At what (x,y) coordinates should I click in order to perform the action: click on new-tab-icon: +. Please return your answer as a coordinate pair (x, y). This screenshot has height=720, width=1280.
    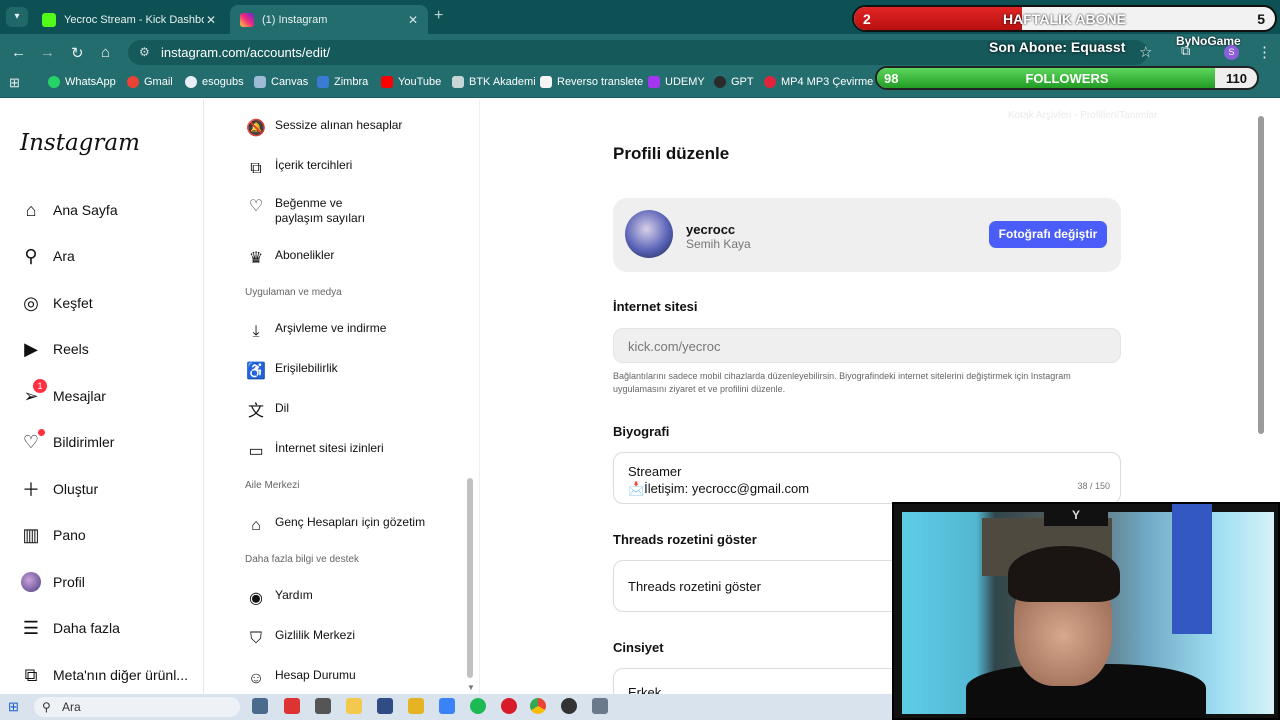
    Looking at the image, I should click on (438, 16).